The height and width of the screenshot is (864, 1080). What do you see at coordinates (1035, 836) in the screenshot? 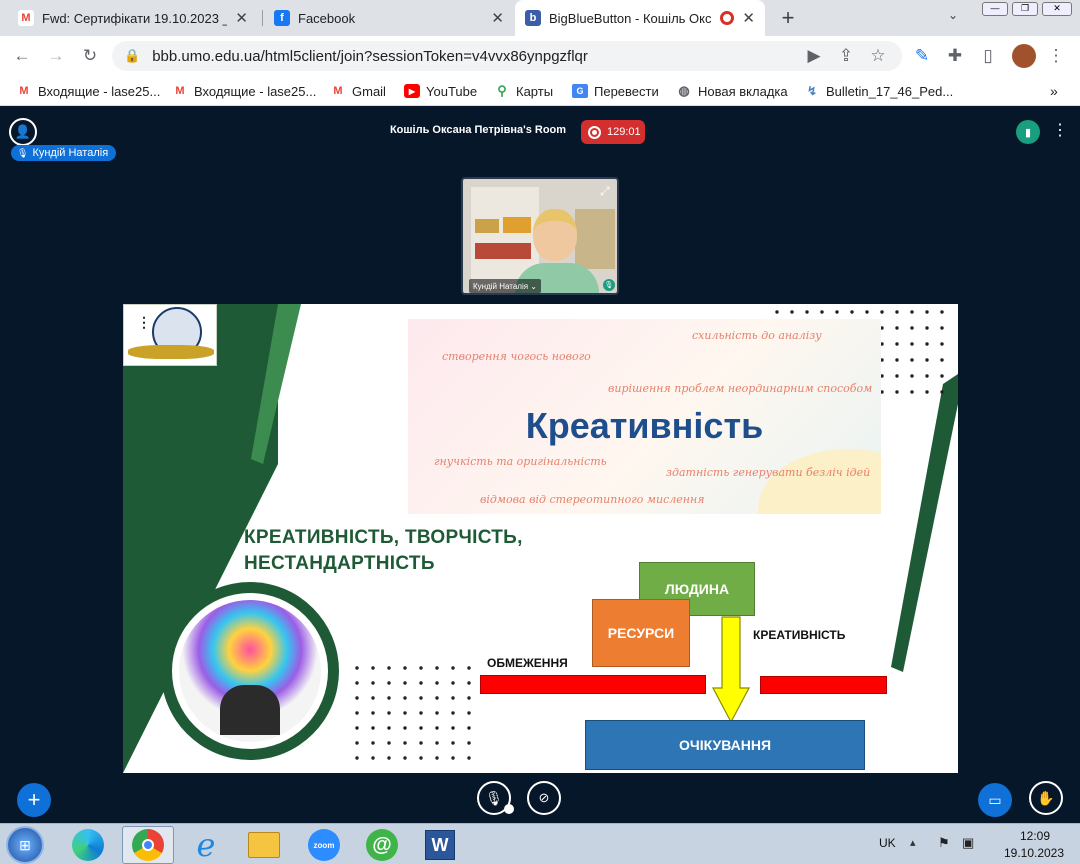
I see `clock-time: 12:09` at bounding box center [1035, 836].